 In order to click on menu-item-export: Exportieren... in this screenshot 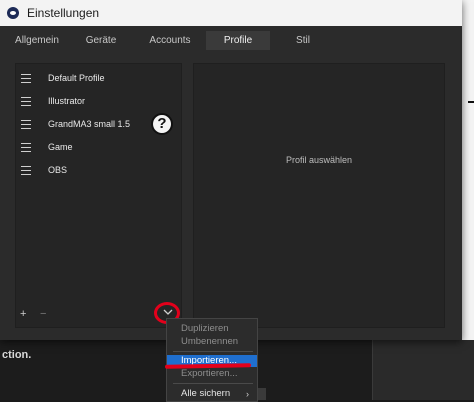, I will do `click(212, 374)`.